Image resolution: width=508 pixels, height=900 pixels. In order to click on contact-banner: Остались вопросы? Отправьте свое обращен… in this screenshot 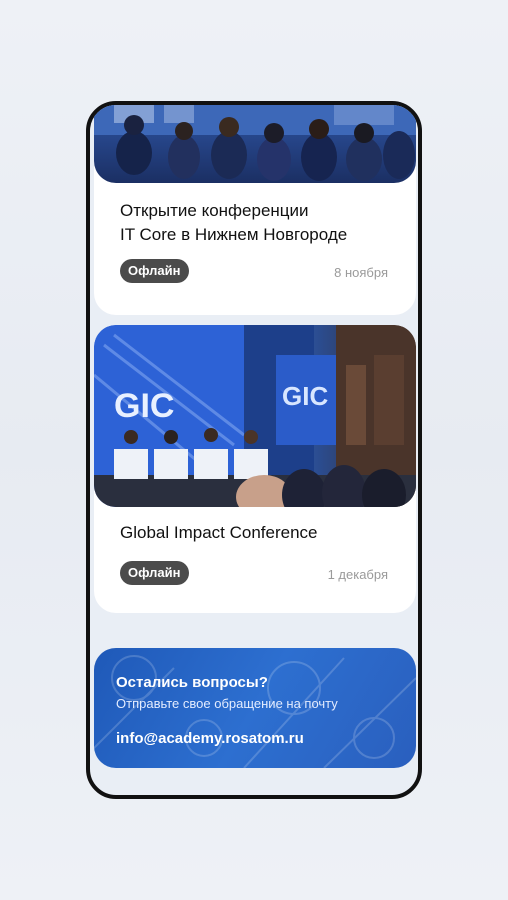, I will do `click(255, 708)`.